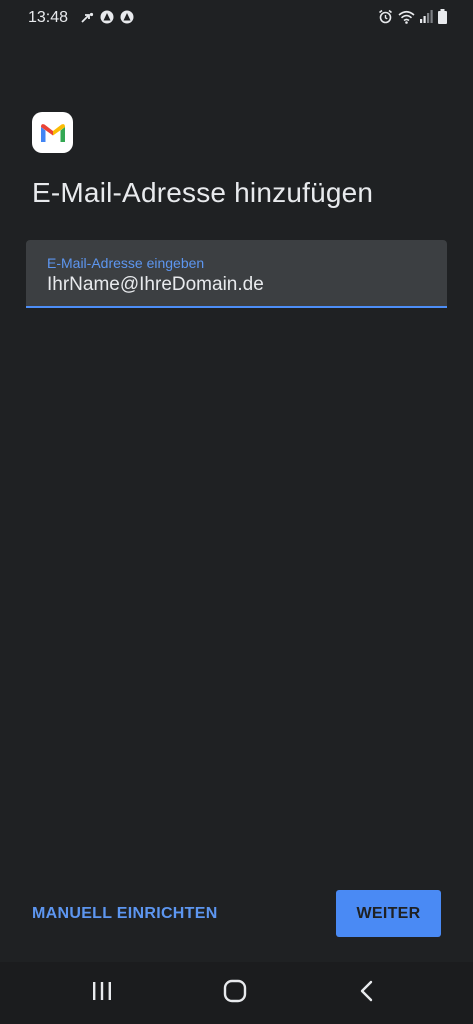  I want to click on status-notification-icons, so click(107, 19).